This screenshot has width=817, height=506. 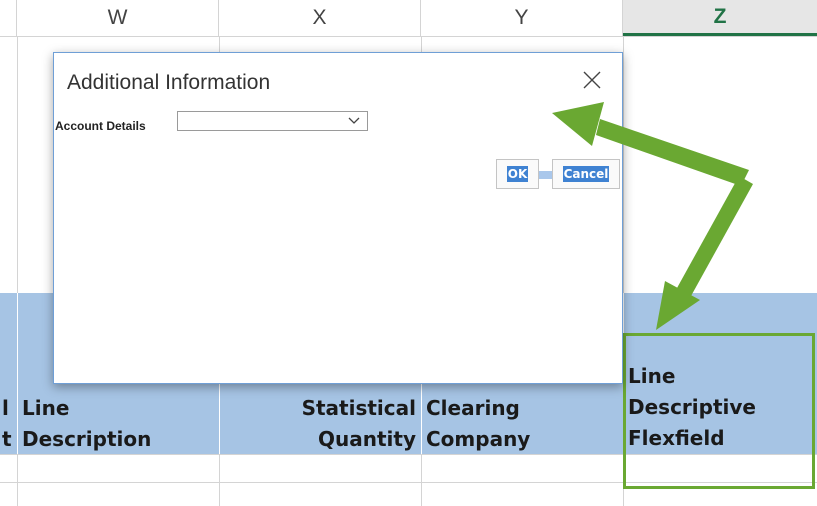 I want to click on button-separator, so click(x=545, y=175).